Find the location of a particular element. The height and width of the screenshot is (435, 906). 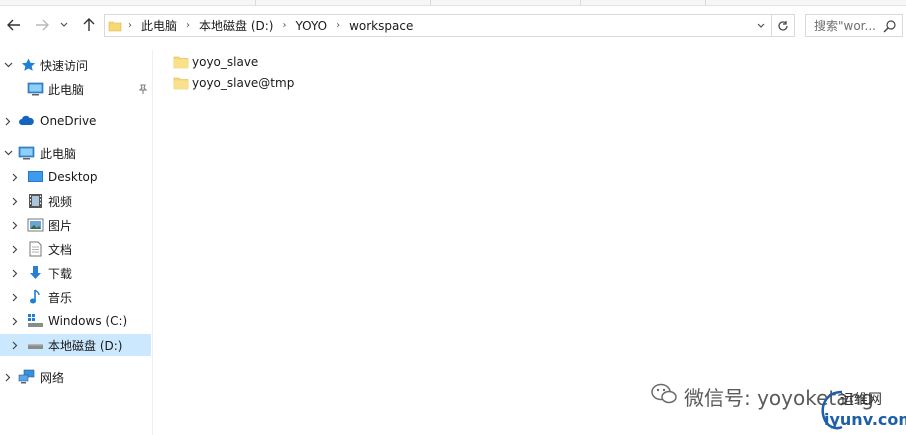

file-item-yoyo-slave: yoyo_slave is located at coordinates (215, 62).